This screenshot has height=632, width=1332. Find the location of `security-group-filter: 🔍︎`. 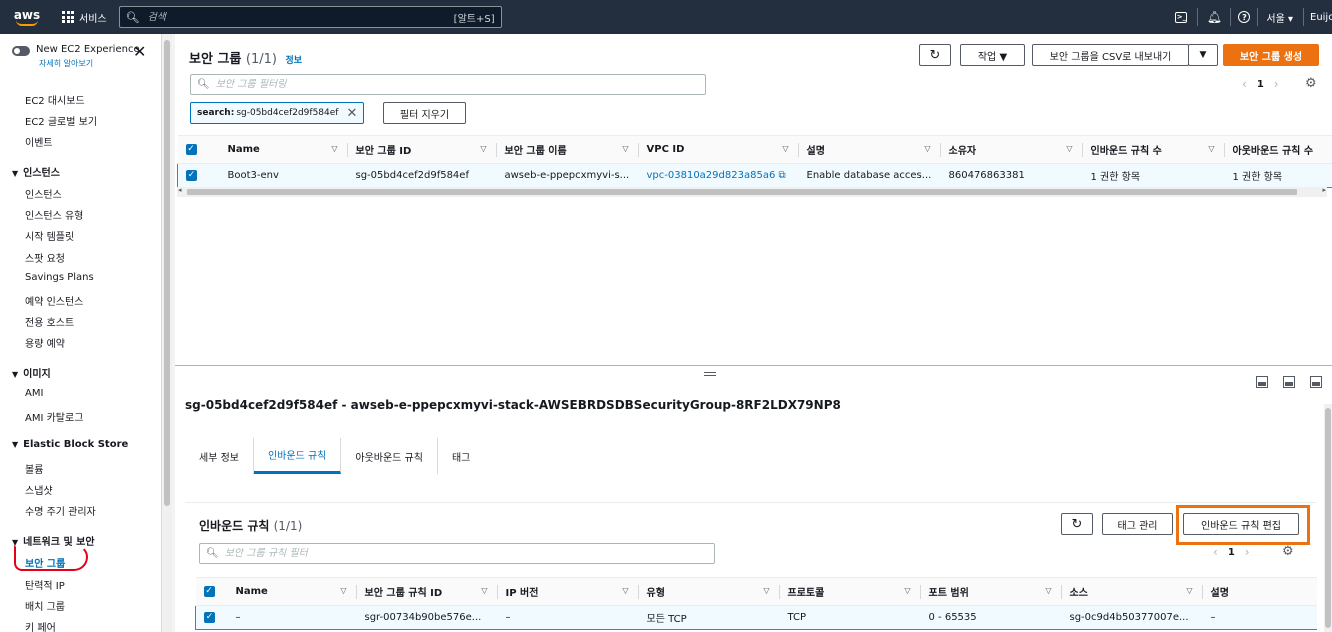

security-group-filter: 🔍︎ is located at coordinates (448, 84).